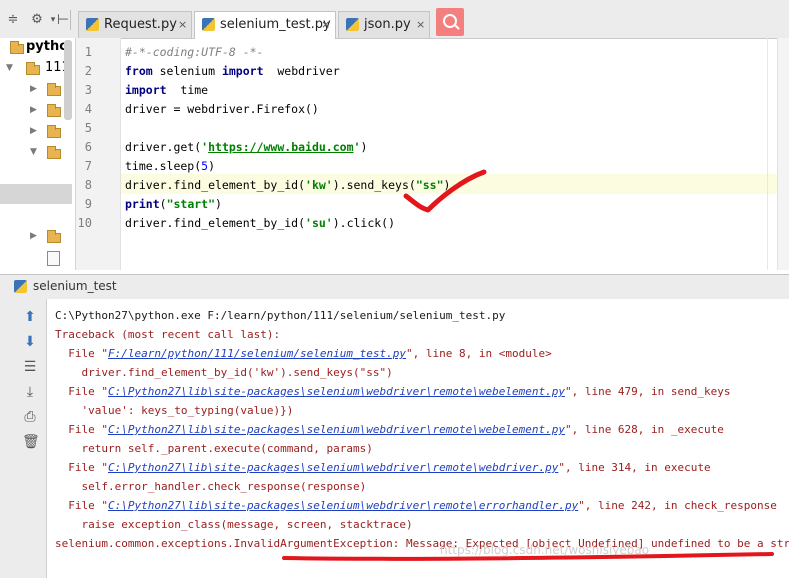 Image resolution: width=789 pixels, height=578 pixels. I want to click on code-line-10: driver.find_element_by_id('su').click(), so click(260, 223).